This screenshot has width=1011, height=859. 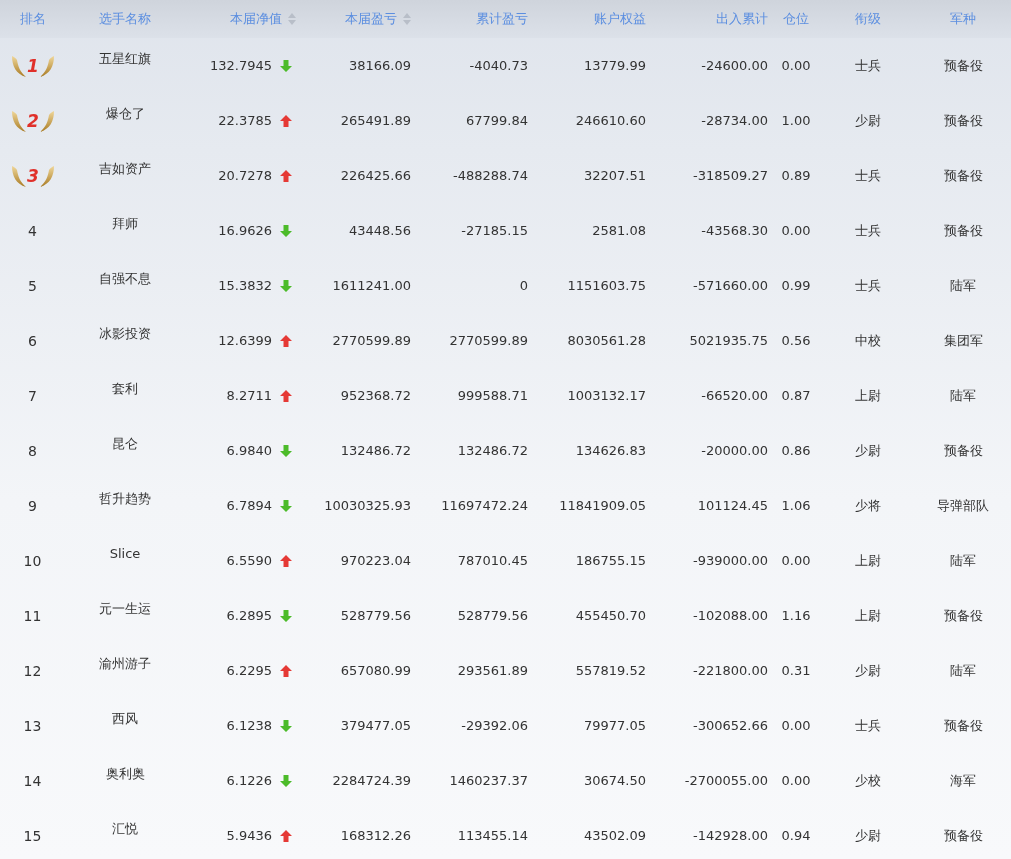 What do you see at coordinates (494, 725) in the screenshot?
I see `cumulative-profit: -29392.06` at bounding box center [494, 725].